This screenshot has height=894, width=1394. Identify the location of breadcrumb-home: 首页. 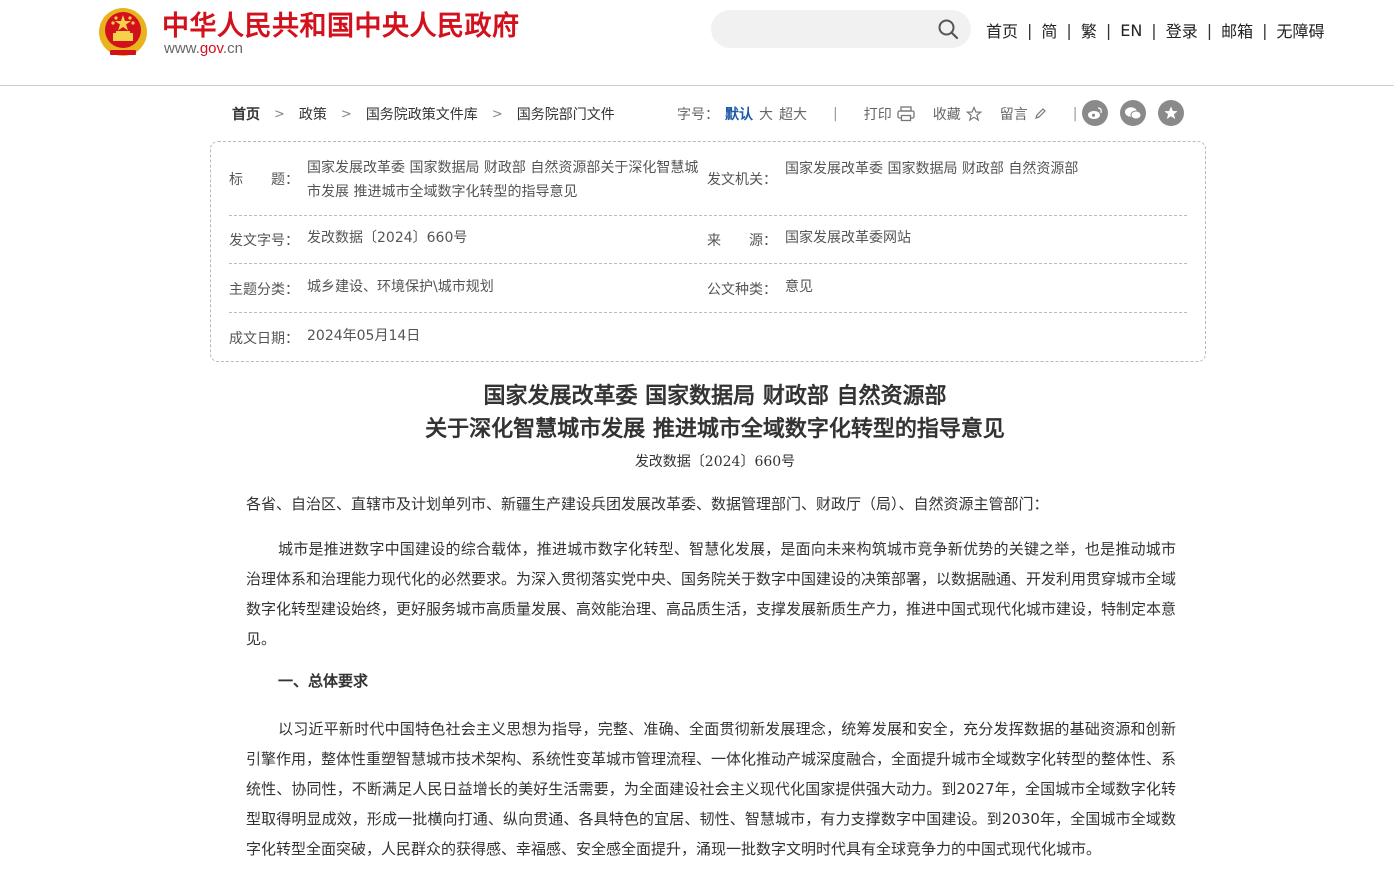
(246, 114).